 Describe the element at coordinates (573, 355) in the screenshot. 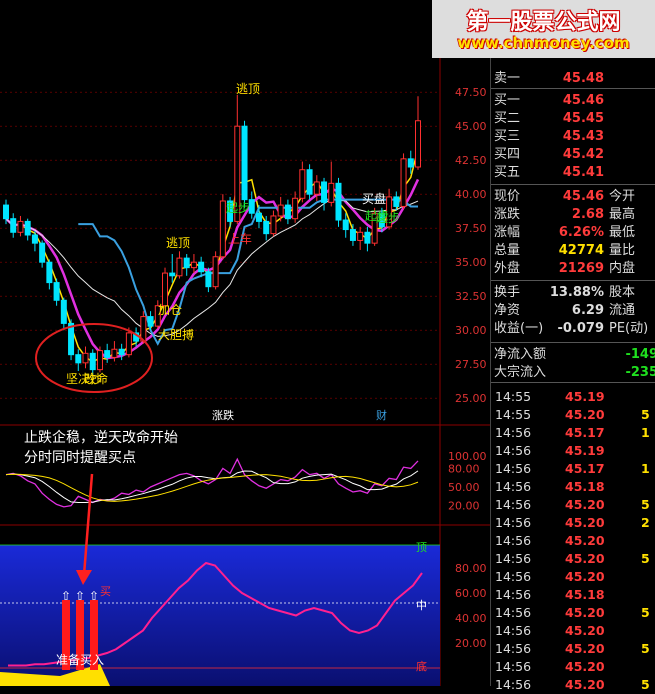

I see `quote-row: 净流入额 -149` at that location.